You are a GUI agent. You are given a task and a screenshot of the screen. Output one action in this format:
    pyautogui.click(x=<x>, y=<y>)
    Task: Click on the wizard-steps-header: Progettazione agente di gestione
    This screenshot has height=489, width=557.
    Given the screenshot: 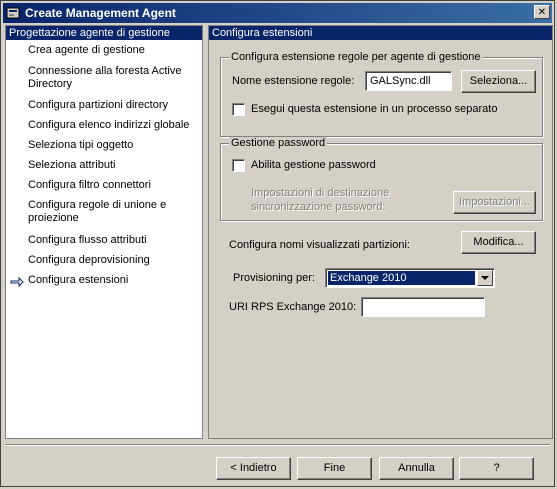 What is the action you would take?
    pyautogui.click(x=104, y=33)
    